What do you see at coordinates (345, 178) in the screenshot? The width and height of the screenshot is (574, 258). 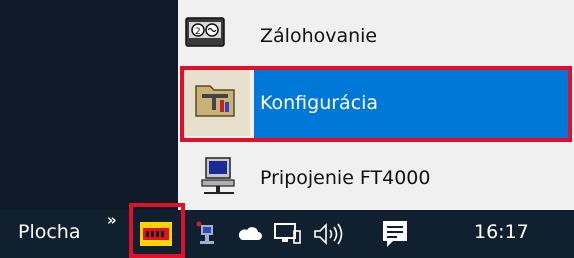 I see `menu-item-label: Pripojenie FT4000` at bounding box center [345, 178].